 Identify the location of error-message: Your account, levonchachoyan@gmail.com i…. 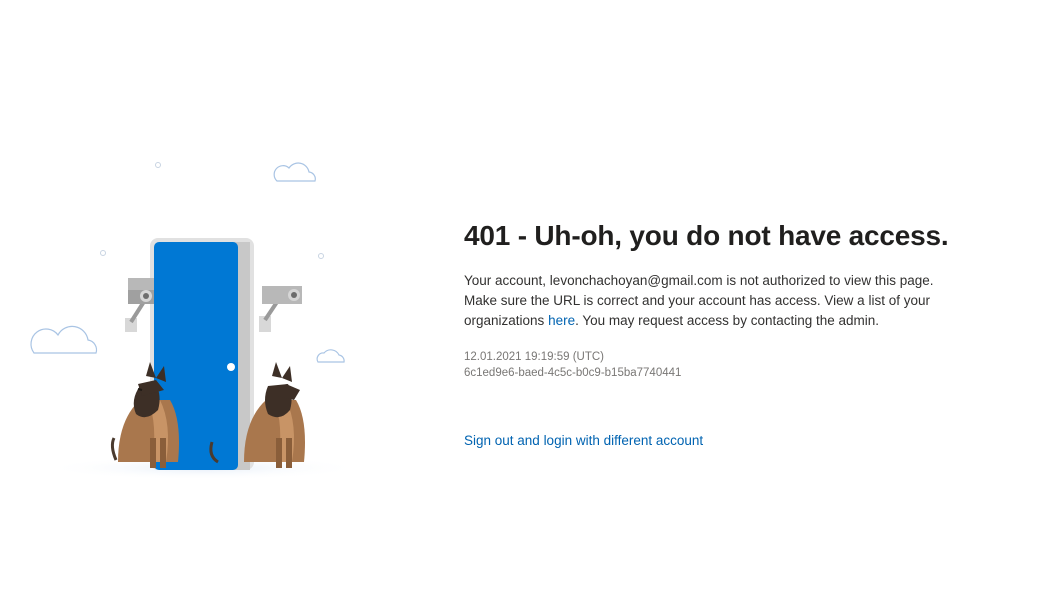
(711, 301).